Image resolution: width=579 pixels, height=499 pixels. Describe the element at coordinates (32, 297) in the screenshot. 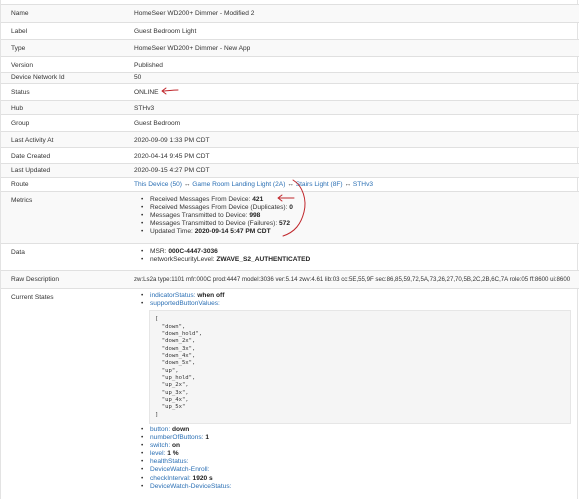

I see `current-states-label: Current States` at that location.